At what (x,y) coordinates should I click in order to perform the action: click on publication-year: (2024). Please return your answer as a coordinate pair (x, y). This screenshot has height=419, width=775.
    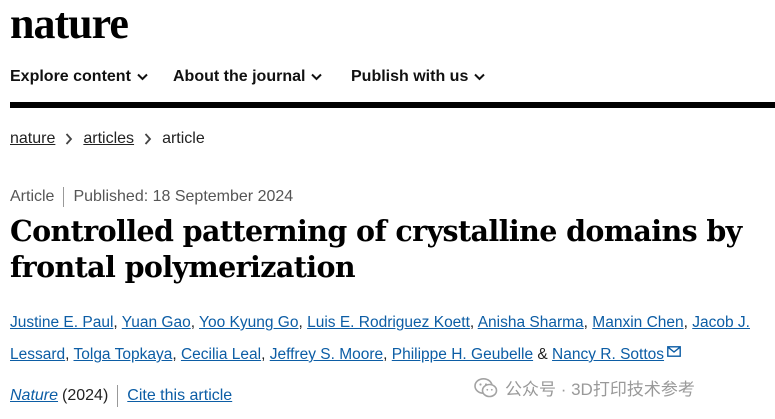
    Looking at the image, I should click on (85, 395).